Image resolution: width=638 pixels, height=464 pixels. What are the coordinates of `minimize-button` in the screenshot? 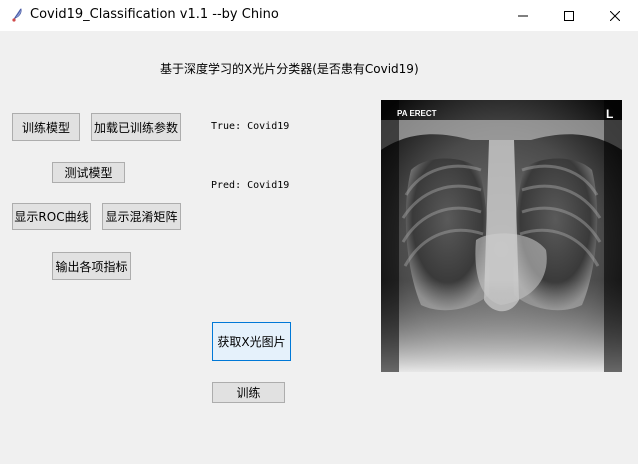 It's located at (523, 15).